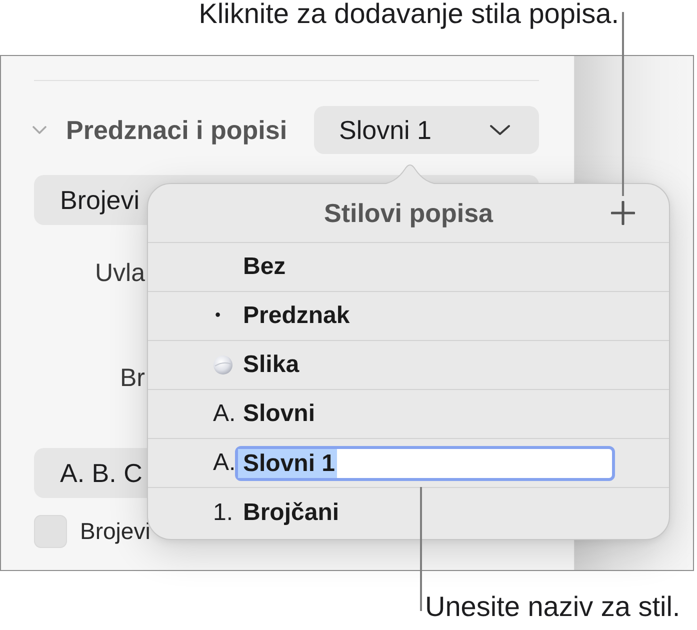 The width and height of the screenshot is (697, 630). Describe the element at coordinates (408, 14) in the screenshot. I see `callout-text: Kliknite za dodavanje stila popisa.` at that location.